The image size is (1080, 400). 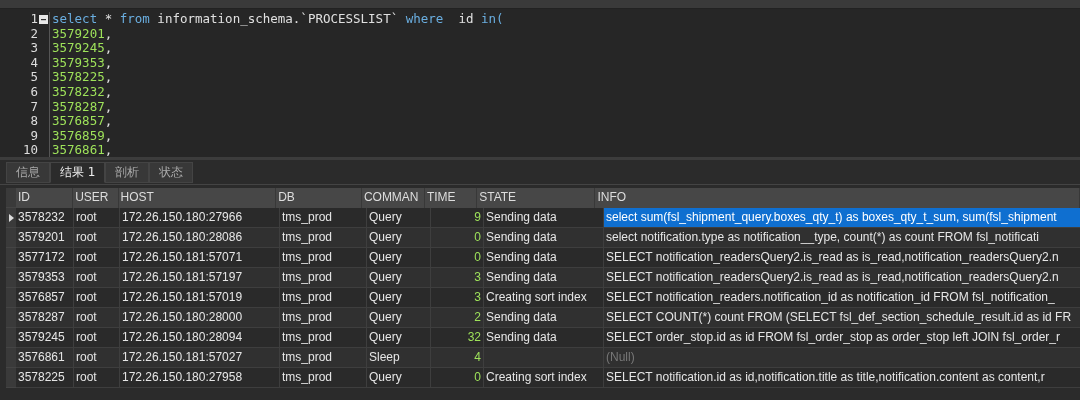 What do you see at coordinates (33, 19) in the screenshot?
I see `line-number: 1` at bounding box center [33, 19].